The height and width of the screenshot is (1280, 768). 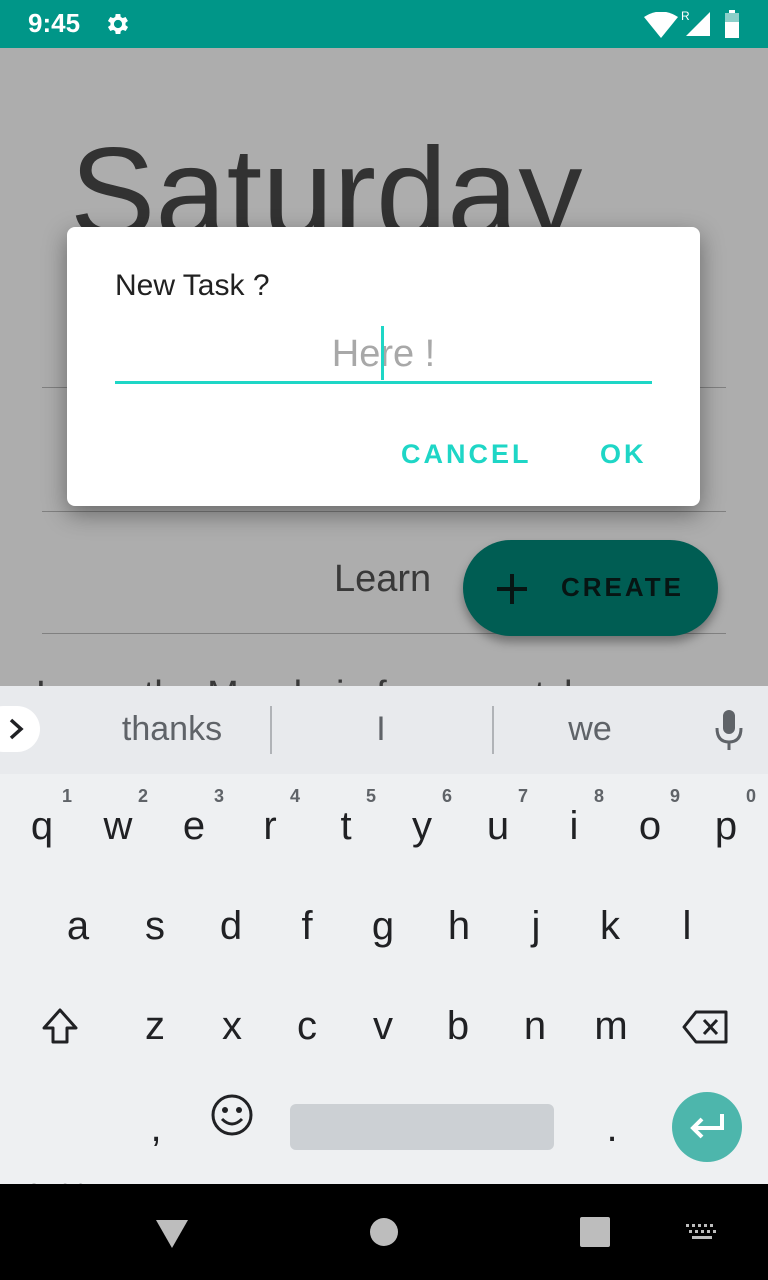 I want to click on key-a: a, so click(x=78, y=926).